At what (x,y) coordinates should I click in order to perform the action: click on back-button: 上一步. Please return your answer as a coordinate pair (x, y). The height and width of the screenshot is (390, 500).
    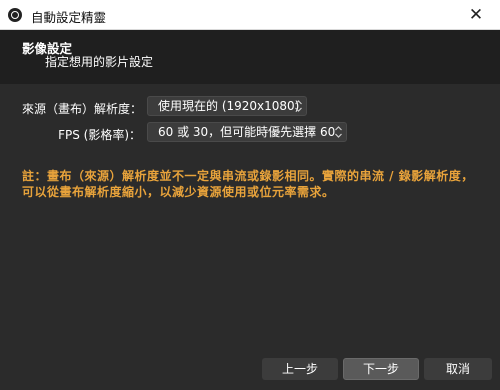
    Looking at the image, I should click on (300, 369).